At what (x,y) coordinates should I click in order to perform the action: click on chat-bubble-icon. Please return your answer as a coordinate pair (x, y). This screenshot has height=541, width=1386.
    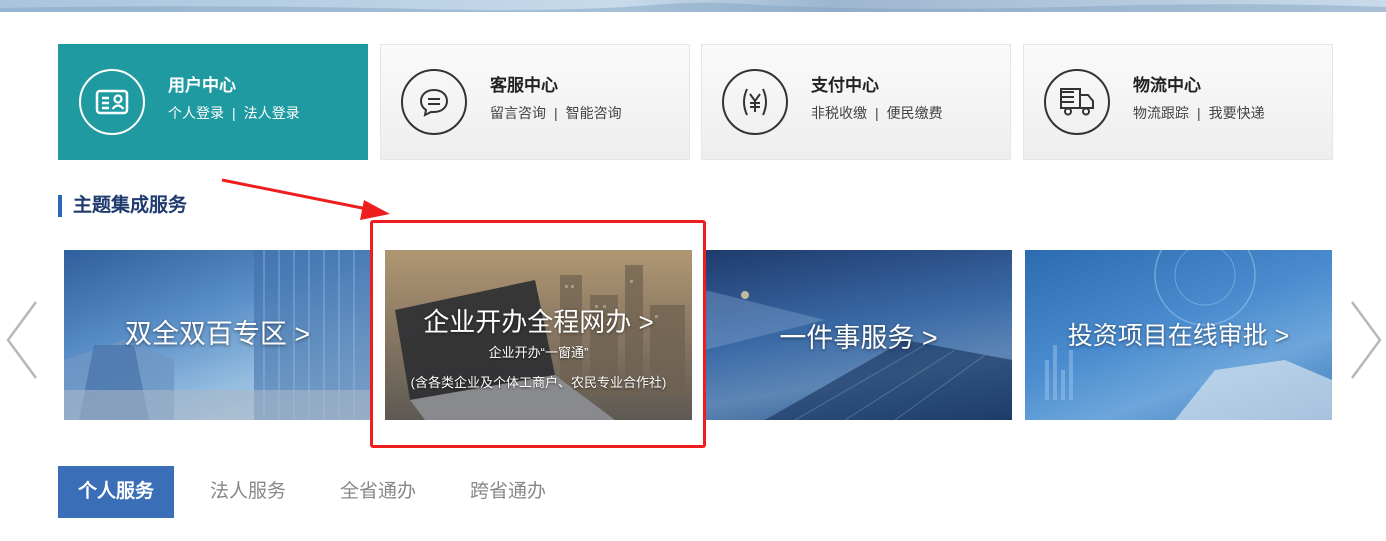
    Looking at the image, I should click on (434, 102).